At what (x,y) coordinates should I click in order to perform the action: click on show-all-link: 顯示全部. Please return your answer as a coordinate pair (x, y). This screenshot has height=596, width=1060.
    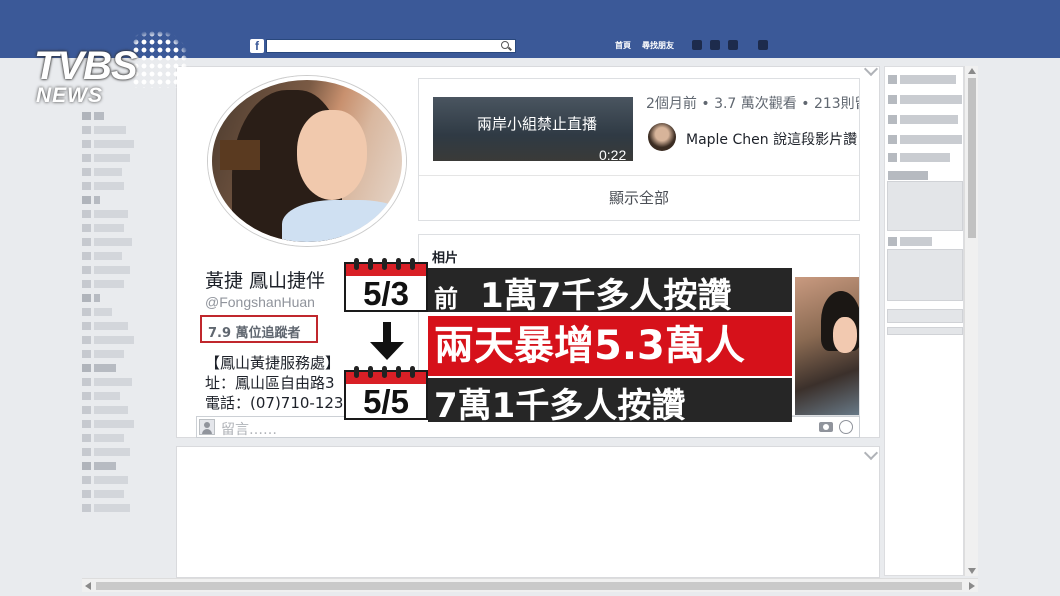
    Looking at the image, I should click on (639, 197).